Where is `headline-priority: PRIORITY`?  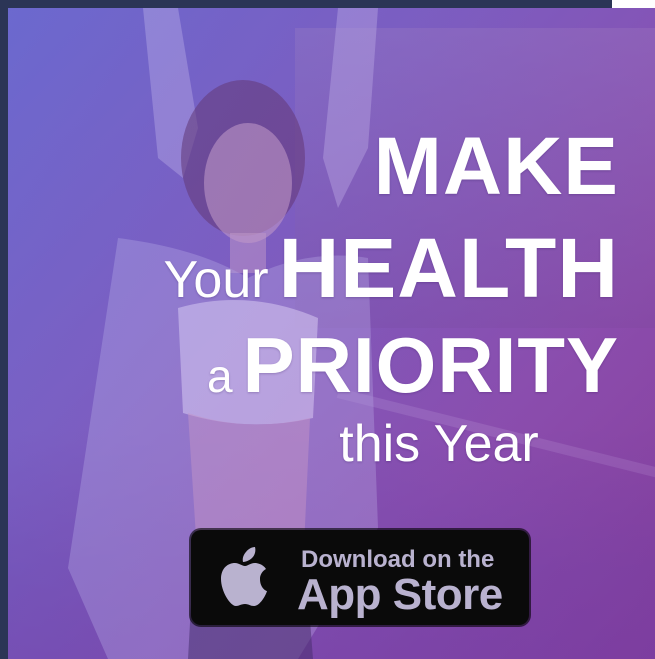
headline-priority: PRIORITY is located at coordinates (430, 365).